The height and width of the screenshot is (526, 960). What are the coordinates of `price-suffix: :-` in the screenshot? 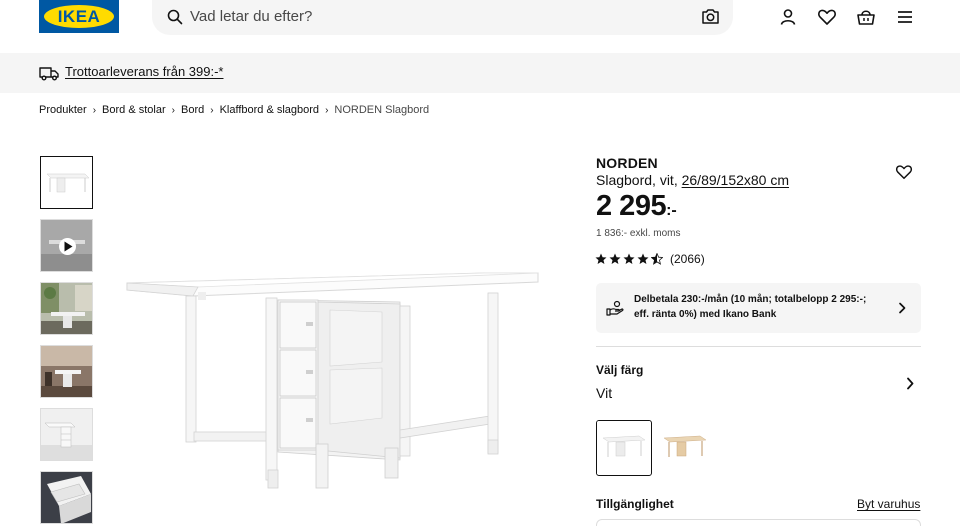 It's located at (671, 210).